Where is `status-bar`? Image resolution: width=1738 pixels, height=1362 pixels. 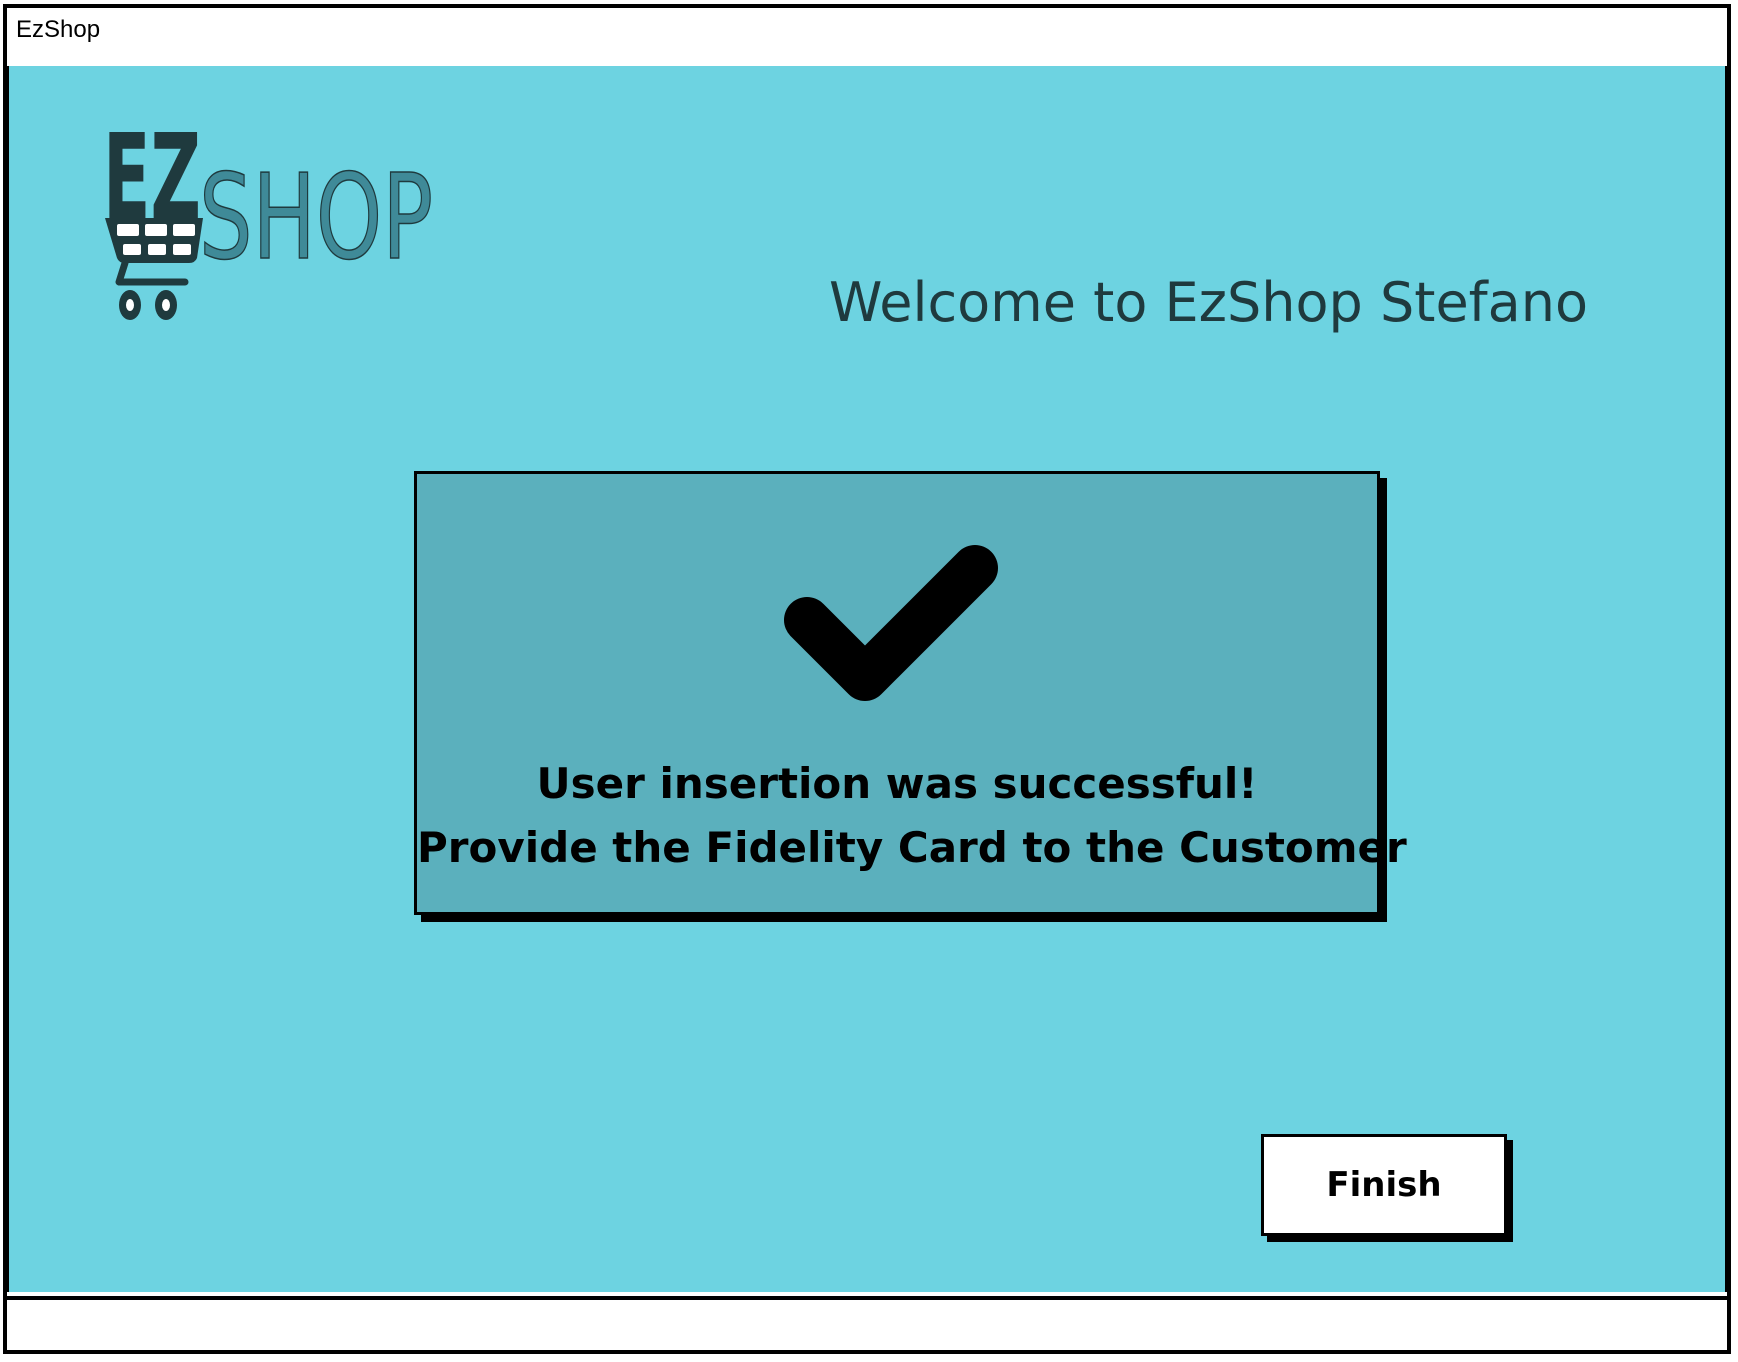
status-bar is located at coordinates (867, 1321).